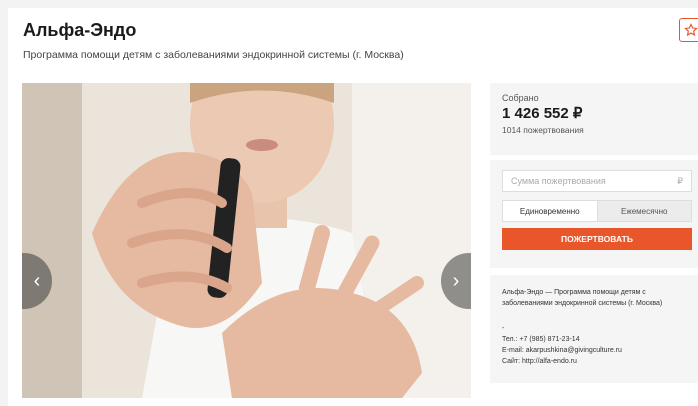 The width and height of the screenshot is (698, 406). I want to click on raised-label: Собрано, so click(520, 98).